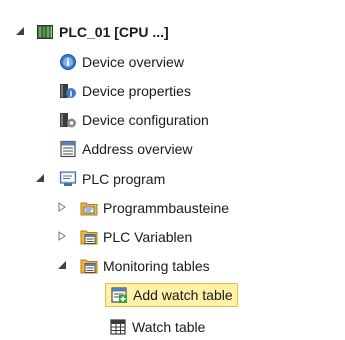 This screenshot has width=345, height=340. What do you see at coordinates (118, 327) in the screenshot?
I see `watch-table-icon` at bounding box center [118, 327].